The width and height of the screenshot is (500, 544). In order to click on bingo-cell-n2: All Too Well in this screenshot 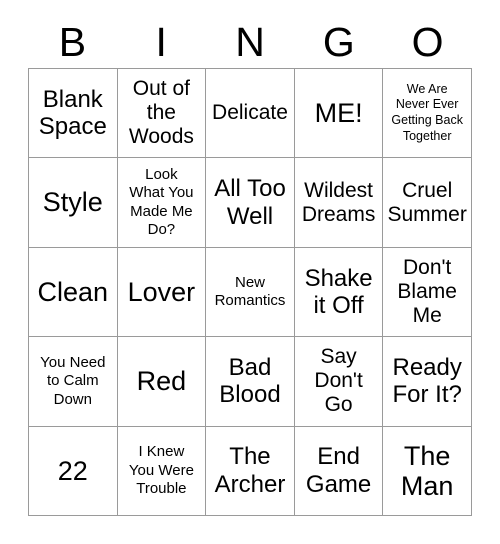, I will do `click(250, 203)`.